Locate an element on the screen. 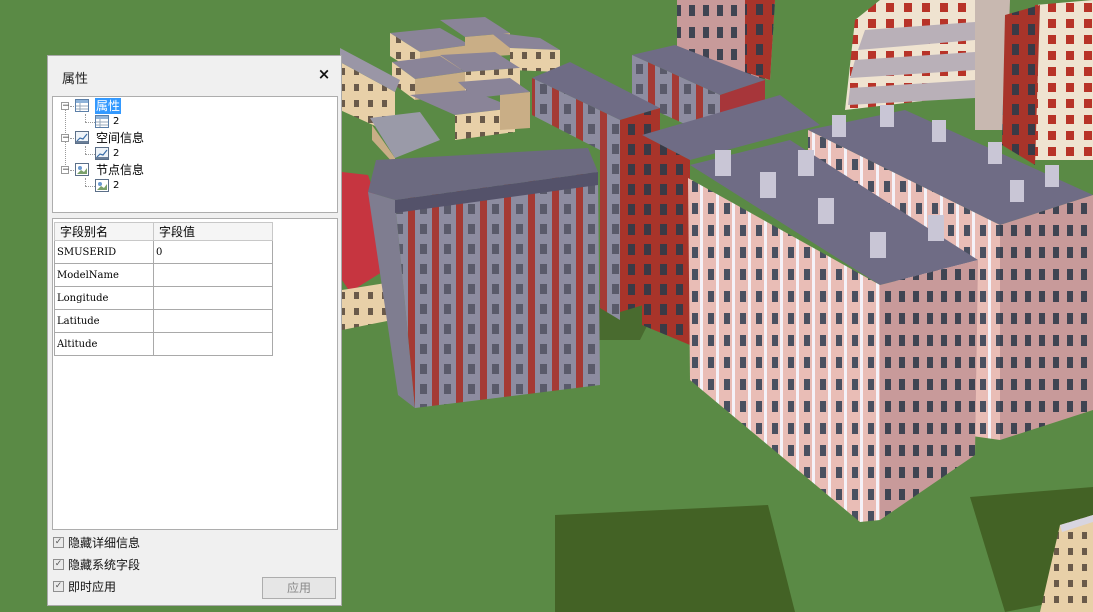 The image size is (1093, 612). table-row: ModelName is located at coordinates (163, 275).